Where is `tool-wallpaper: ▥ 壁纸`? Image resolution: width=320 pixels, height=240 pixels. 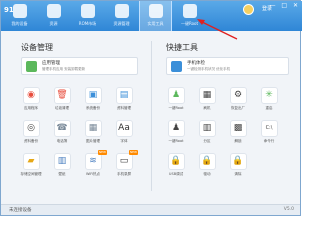 tool-wallpaper: ▥ 壁纸 is located at coordinates (62, 168).